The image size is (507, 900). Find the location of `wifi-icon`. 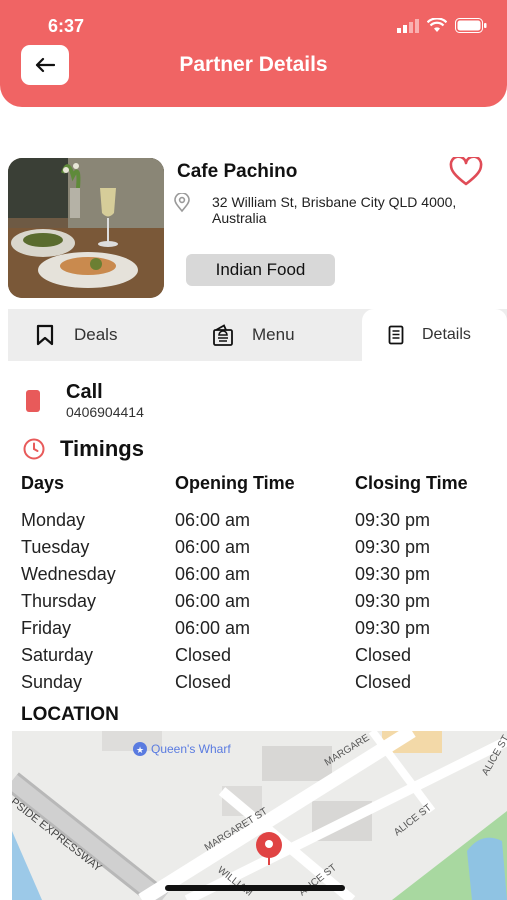

wifi-icon is located at coordinates (437, 25).